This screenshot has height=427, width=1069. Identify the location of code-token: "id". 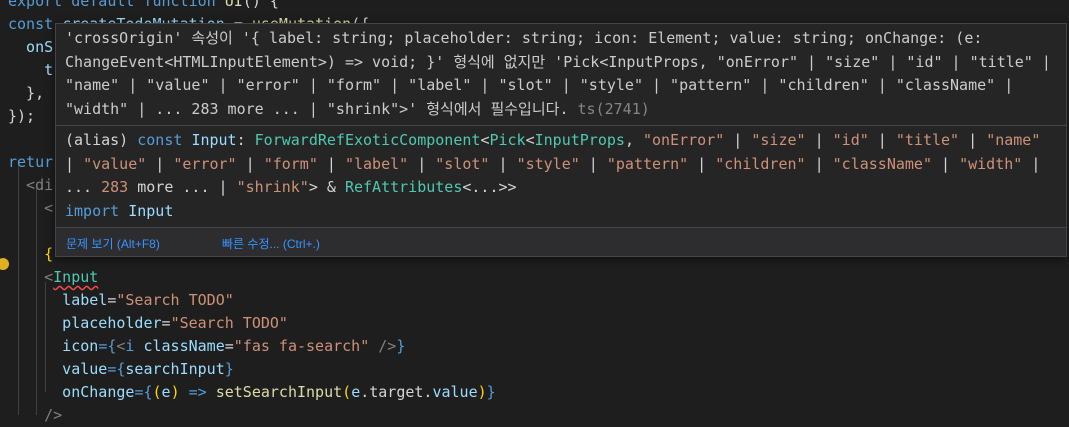
(850, 140).